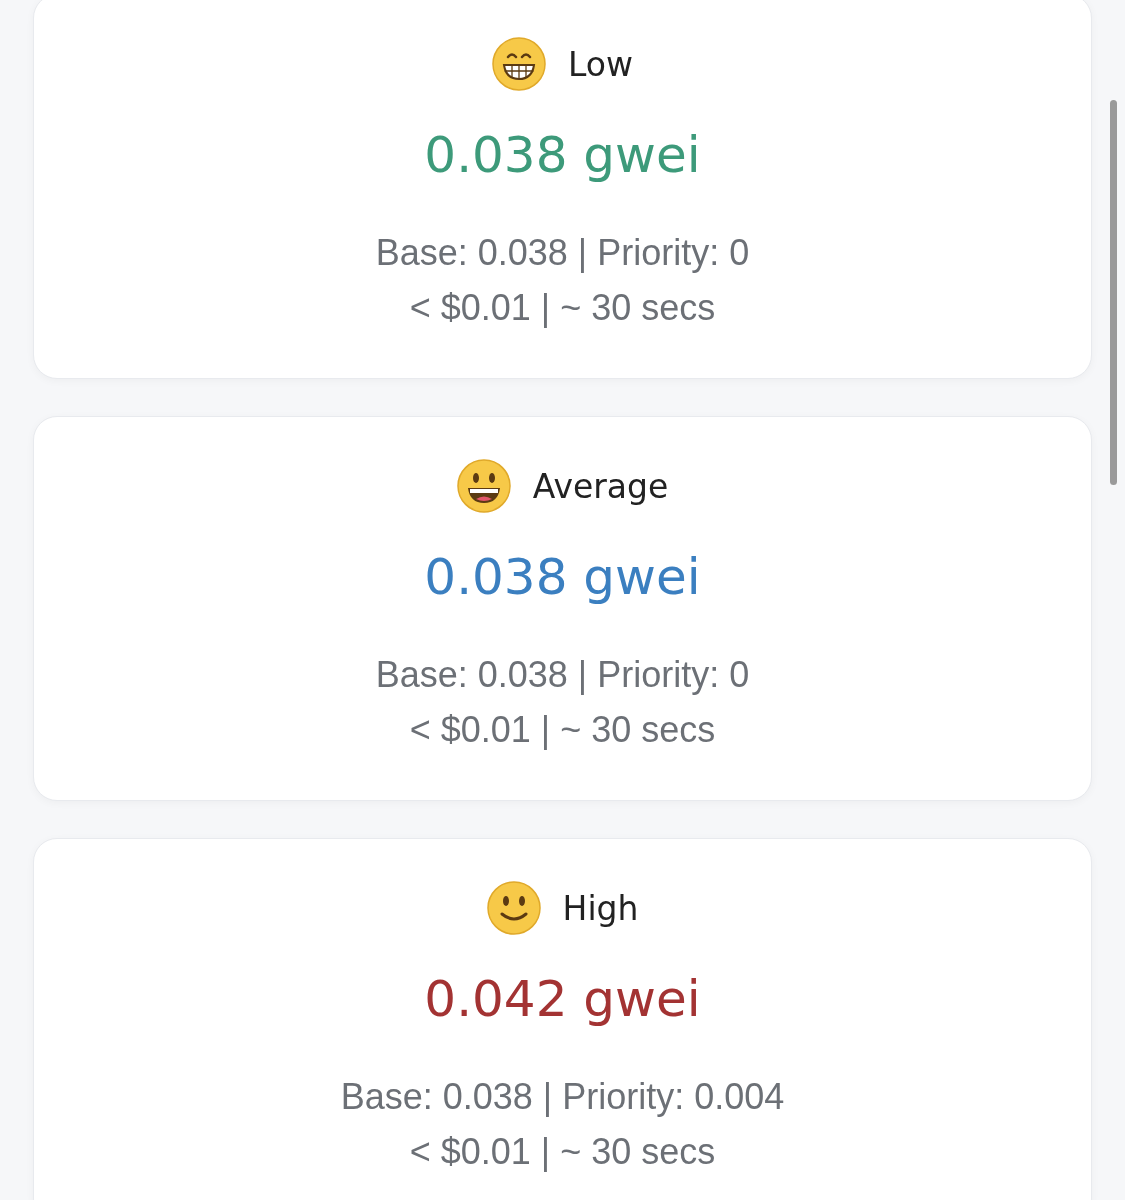 The width and height of the screenshot is (1125, 1200). I want to click on fee-breakdown: Base: 0.038 | Priority: 0.004, so click(562, 1097).